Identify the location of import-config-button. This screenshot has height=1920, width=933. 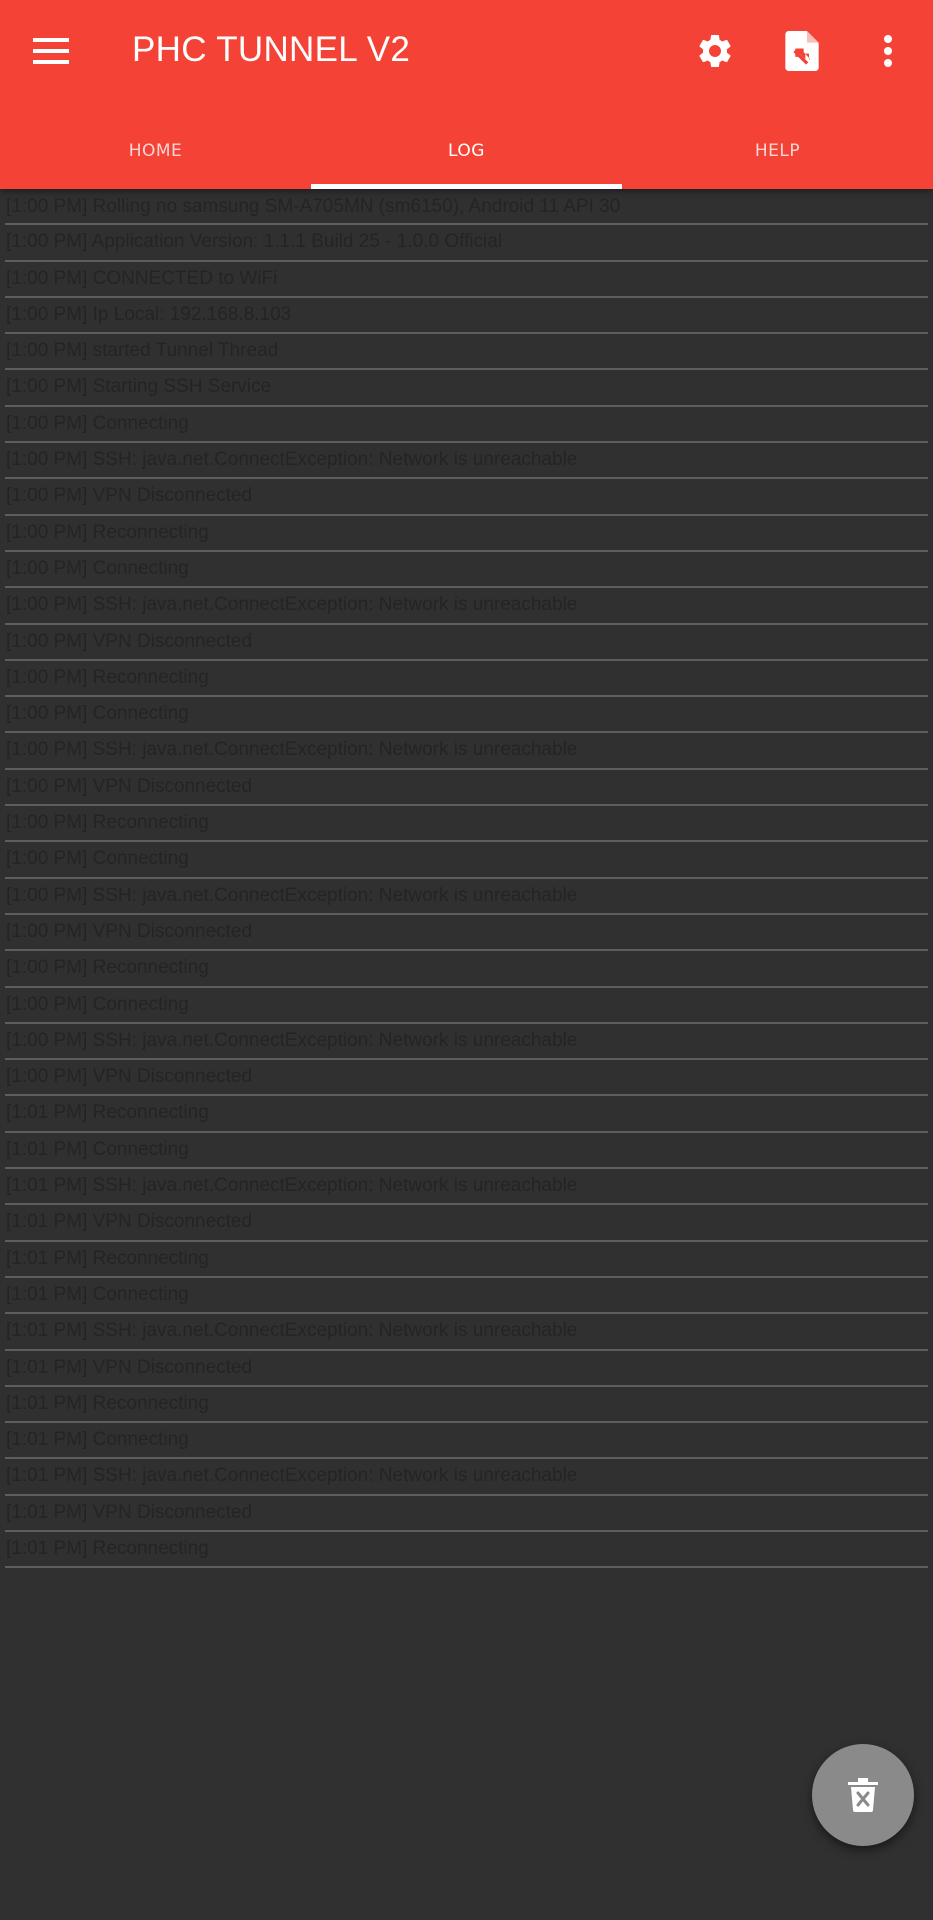
(802, 51).